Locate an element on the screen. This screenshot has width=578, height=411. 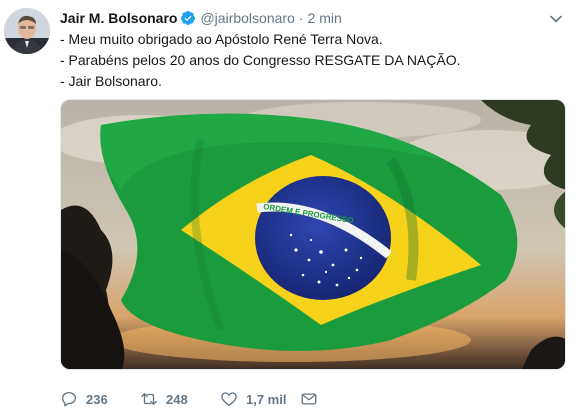
author-handle: @jairbolsonaro is located at coordinates (247, 18).